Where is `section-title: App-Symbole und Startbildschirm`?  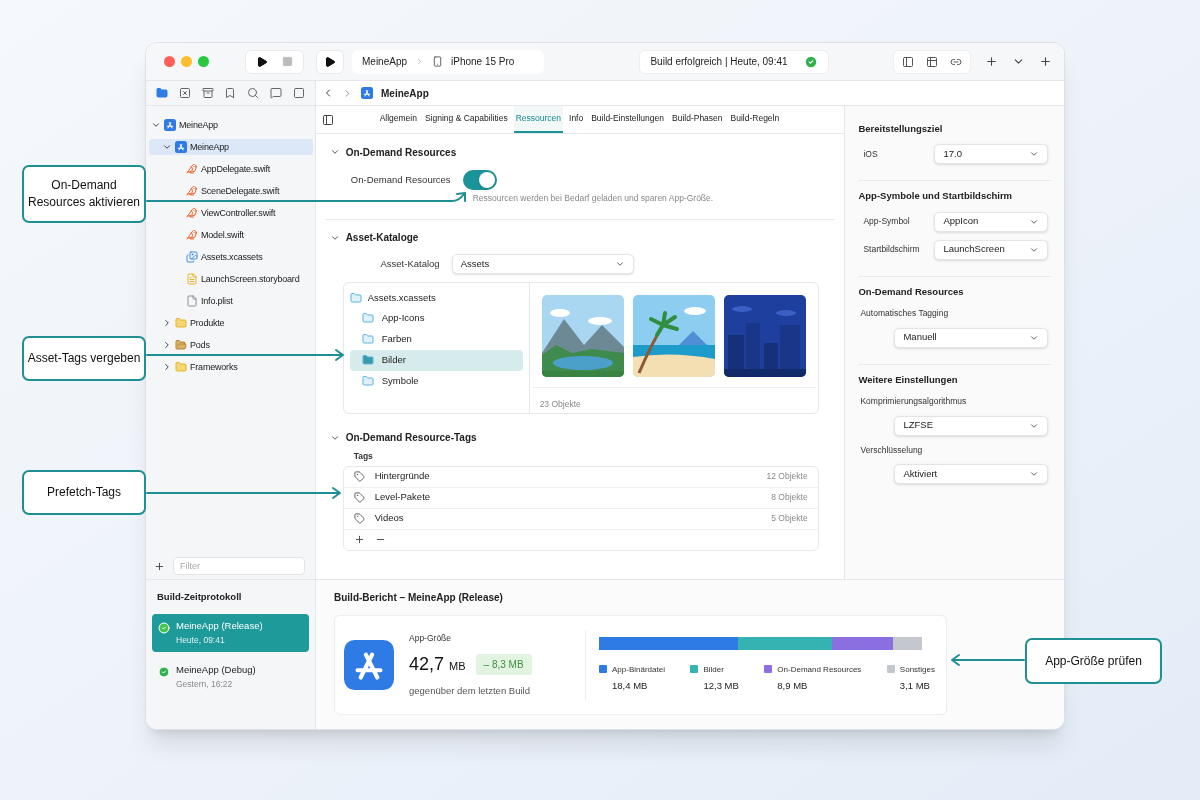
section-title: App-Symbole und Startbildschirm is located at coordinates (936, 196).